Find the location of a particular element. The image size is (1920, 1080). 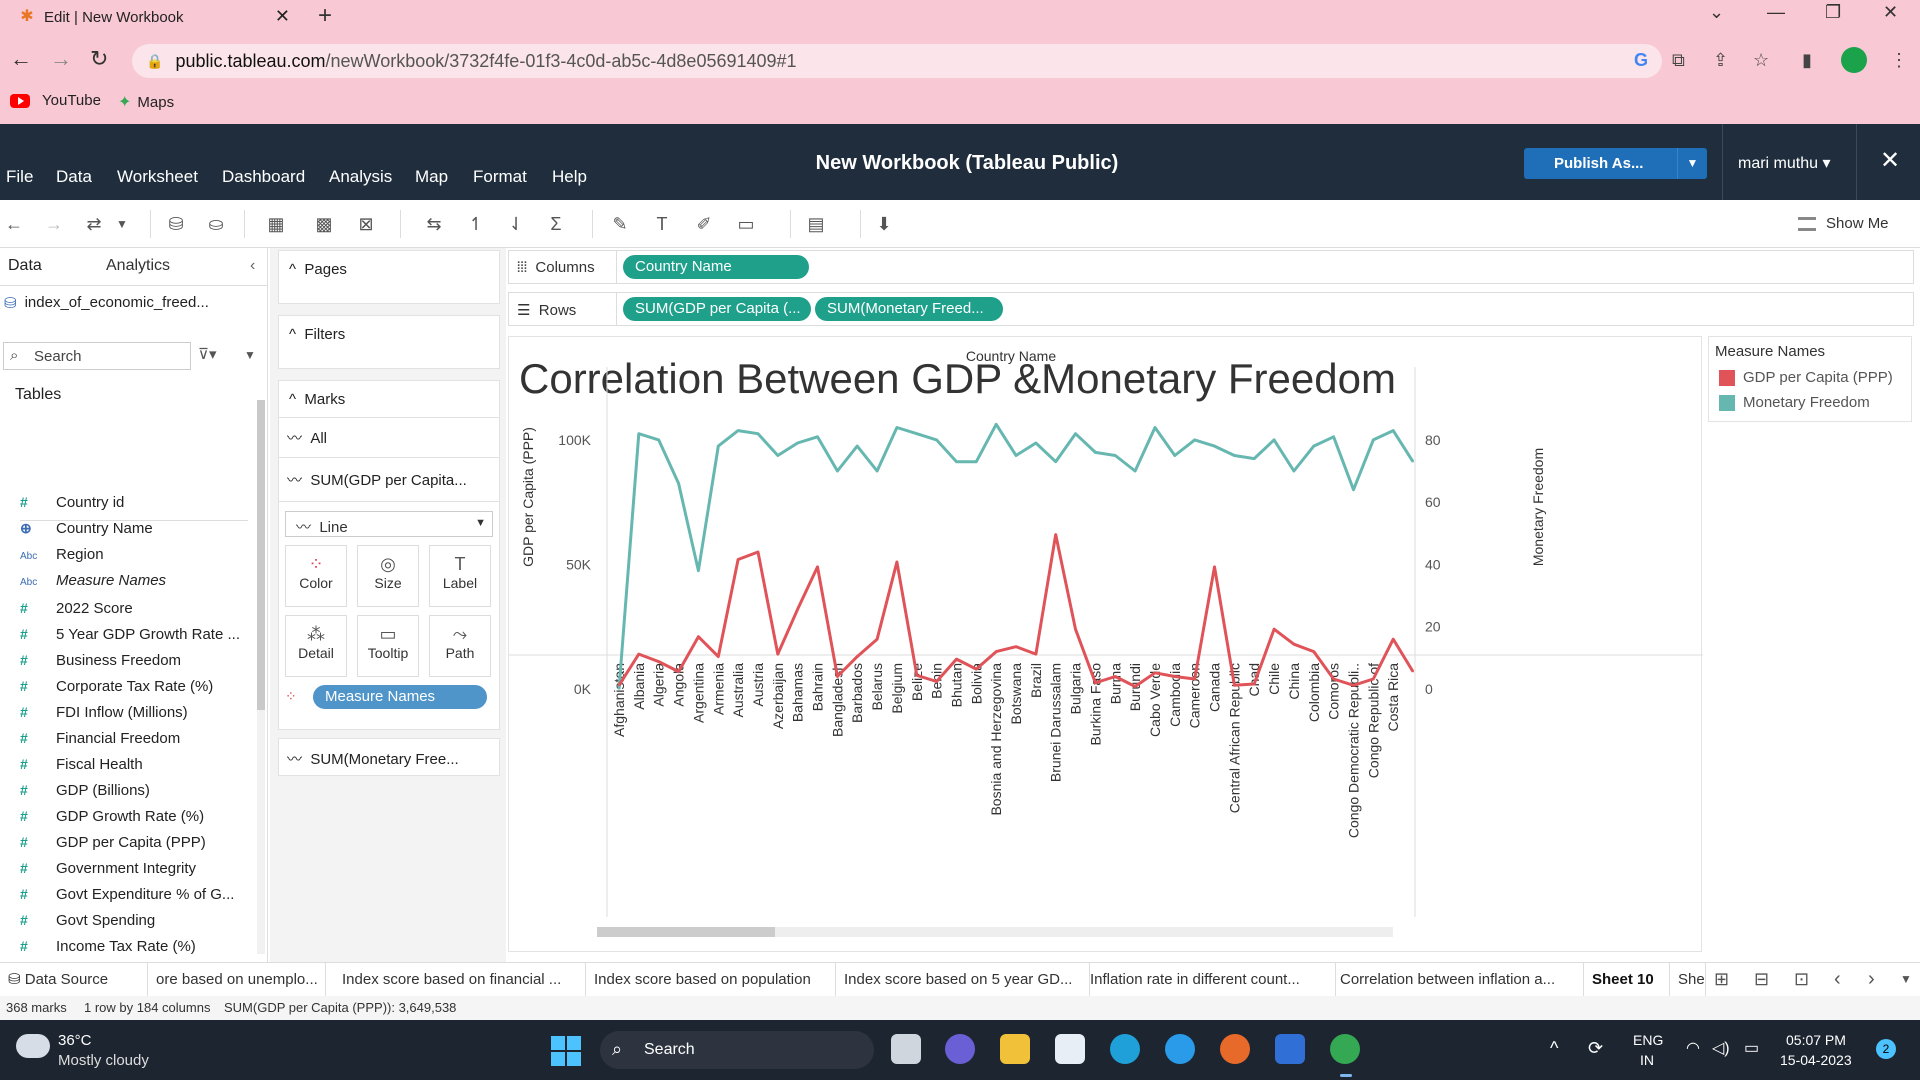

field-item: ⊕ Country Name is located at coordinates (86, 528).